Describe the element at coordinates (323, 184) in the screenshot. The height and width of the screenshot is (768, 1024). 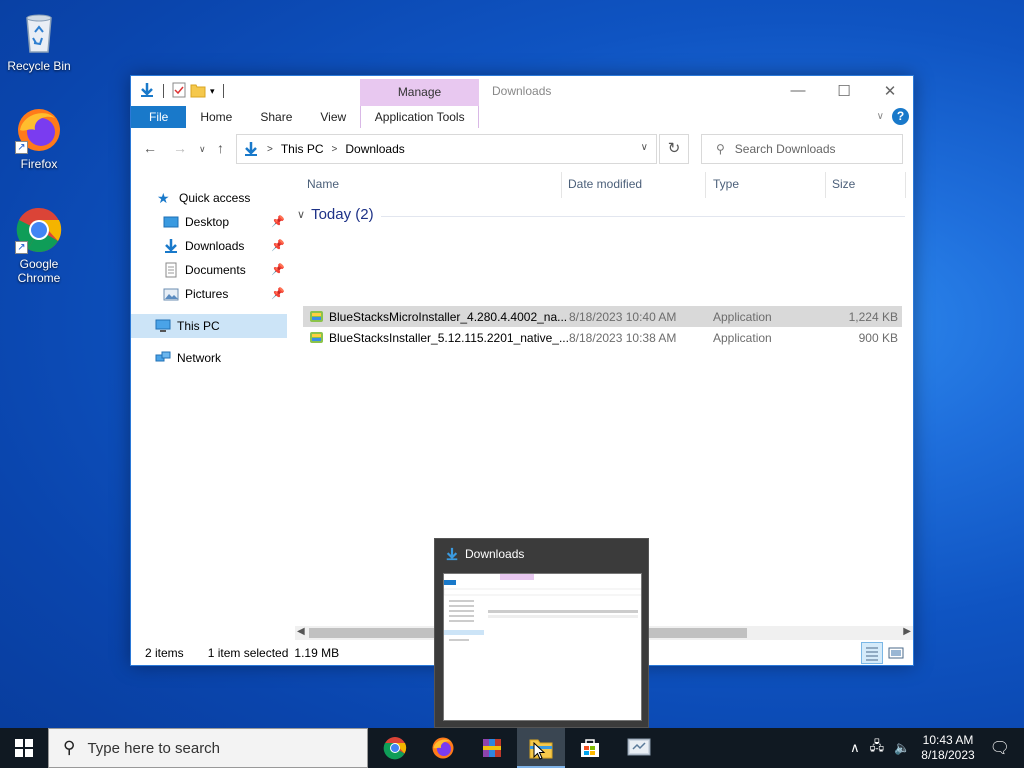
I see `column-header-name: Name` at that location.